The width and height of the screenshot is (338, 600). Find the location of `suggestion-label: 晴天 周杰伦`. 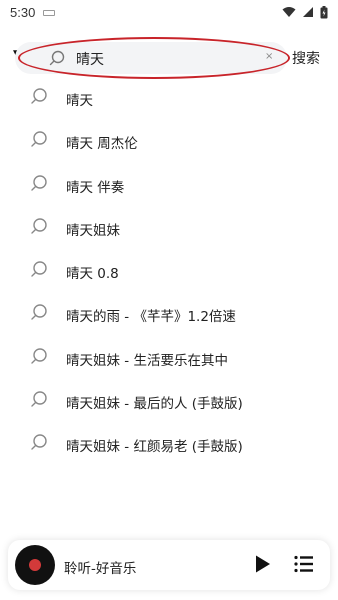

suggestion-label: 晴天 周杰伦 is located at coordinates (102, 144).